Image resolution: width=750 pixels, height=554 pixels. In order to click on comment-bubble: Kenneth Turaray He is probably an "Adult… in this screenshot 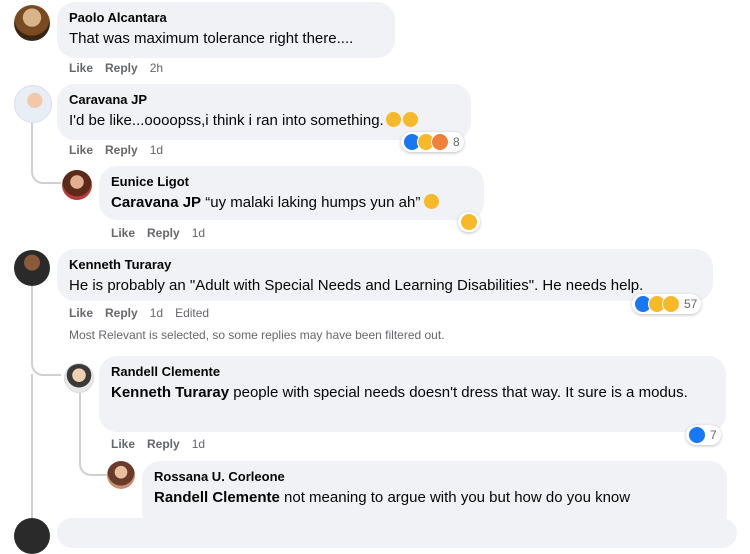, I will do `click(385, 275)`.